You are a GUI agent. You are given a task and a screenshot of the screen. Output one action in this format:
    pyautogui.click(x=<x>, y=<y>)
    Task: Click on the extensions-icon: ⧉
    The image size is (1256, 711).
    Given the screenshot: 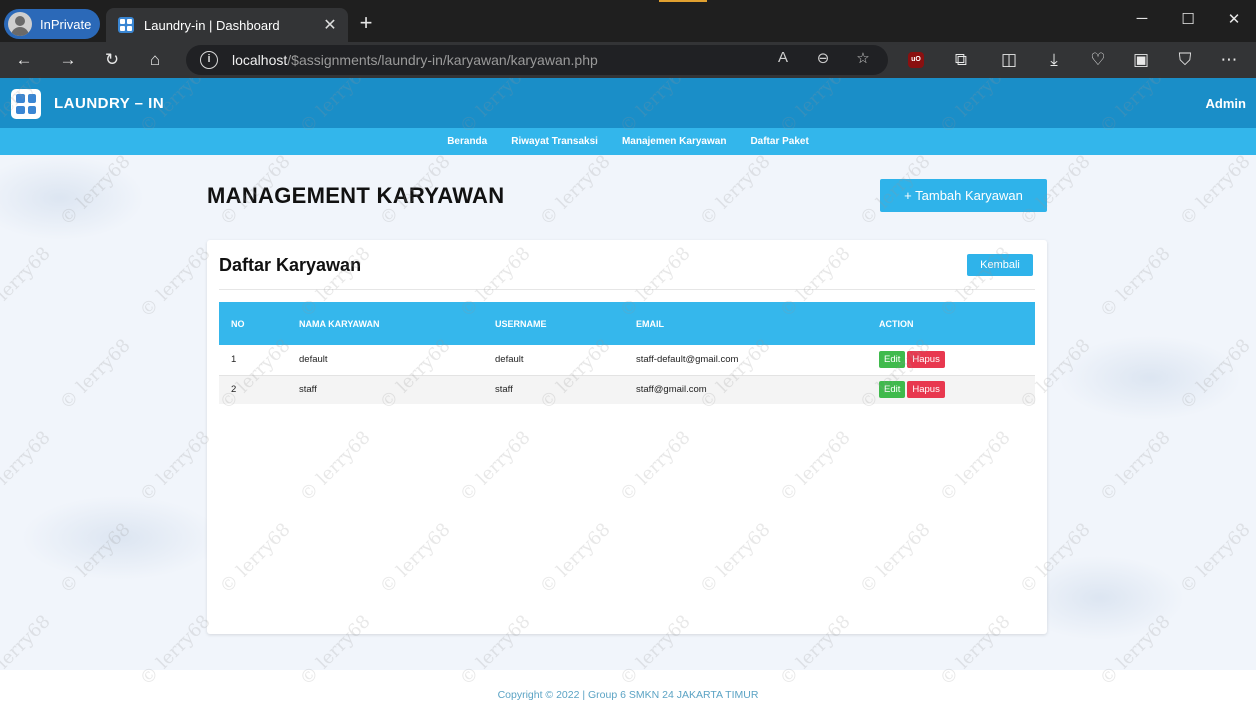 What is the action you would take?
    pyautogui.click(x=961, y=60)
    